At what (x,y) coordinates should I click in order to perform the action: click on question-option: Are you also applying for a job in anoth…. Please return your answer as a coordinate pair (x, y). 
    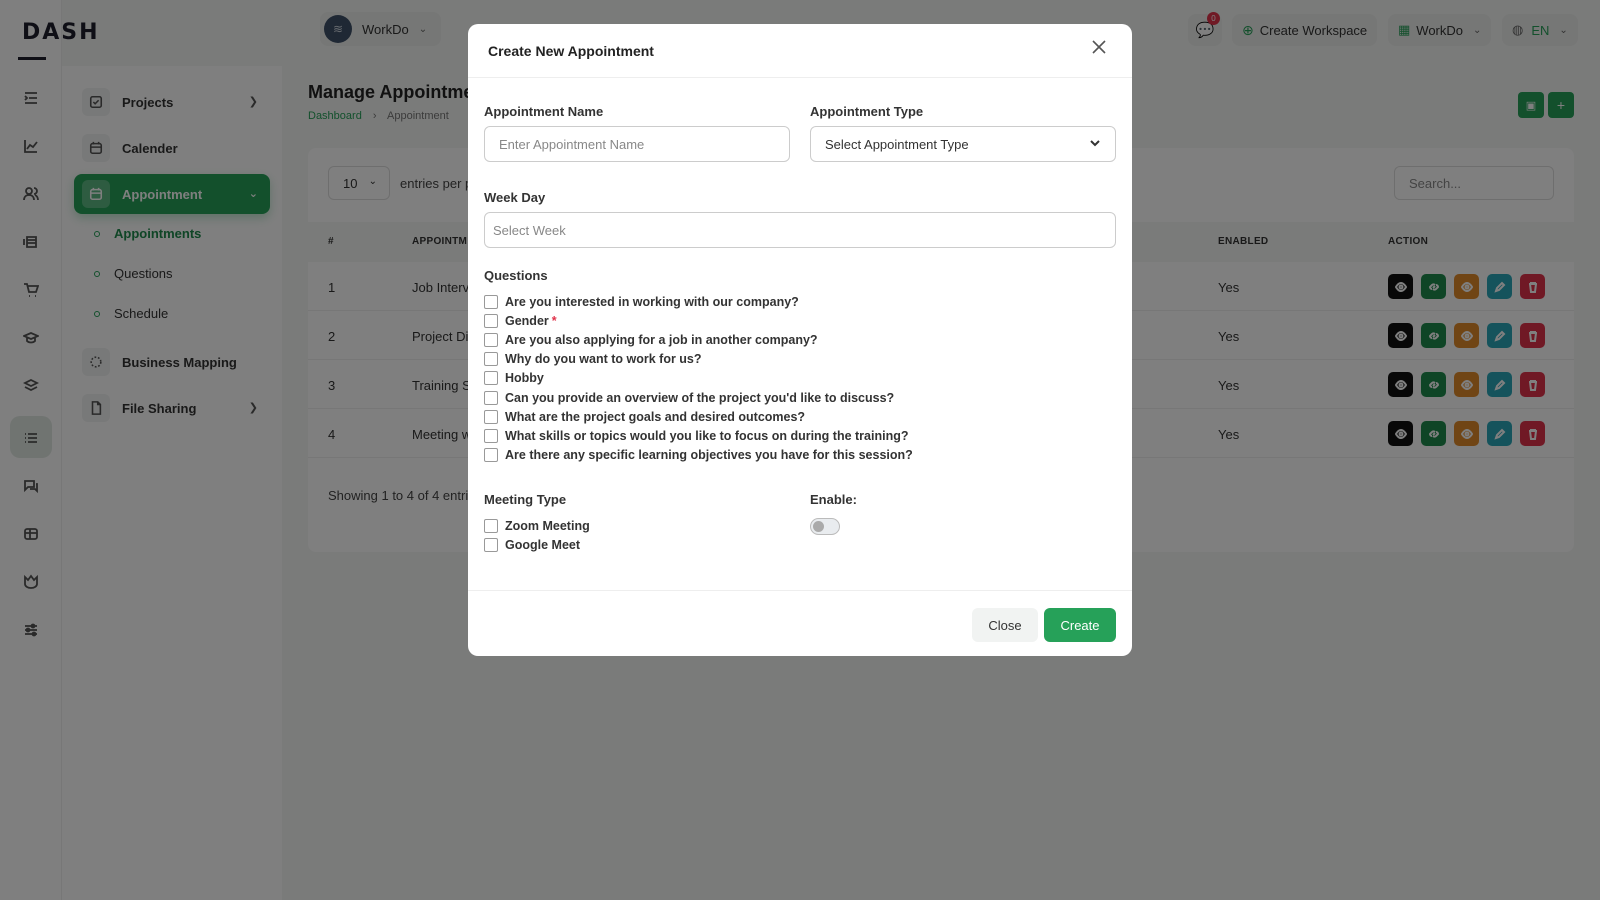
    Looking at the image, I should click on (794, 339).